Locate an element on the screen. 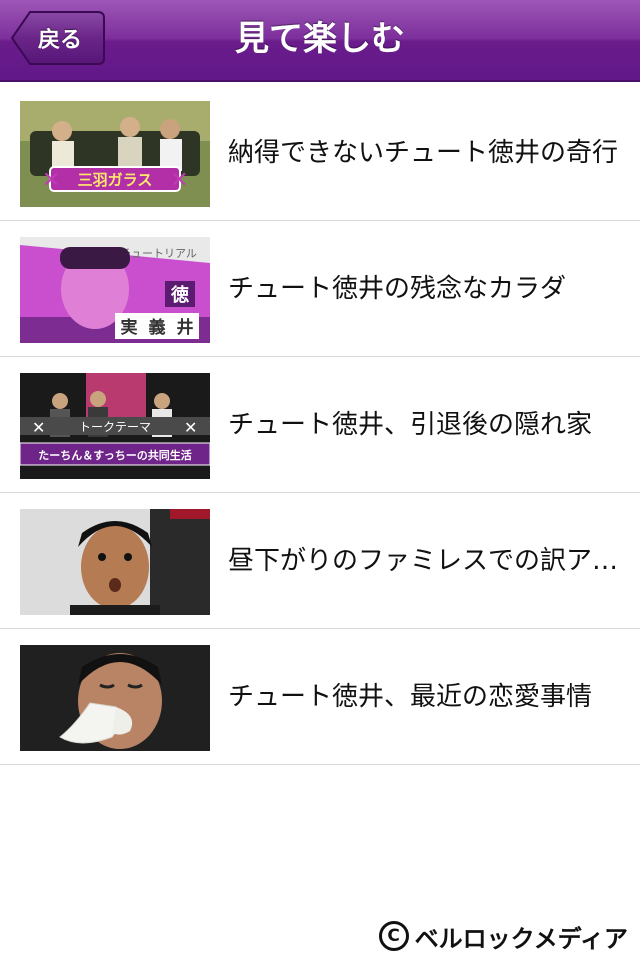 This screenshot has width=640, height=960. page-title: 見て楽しむ is located at coordinates (320, 39).